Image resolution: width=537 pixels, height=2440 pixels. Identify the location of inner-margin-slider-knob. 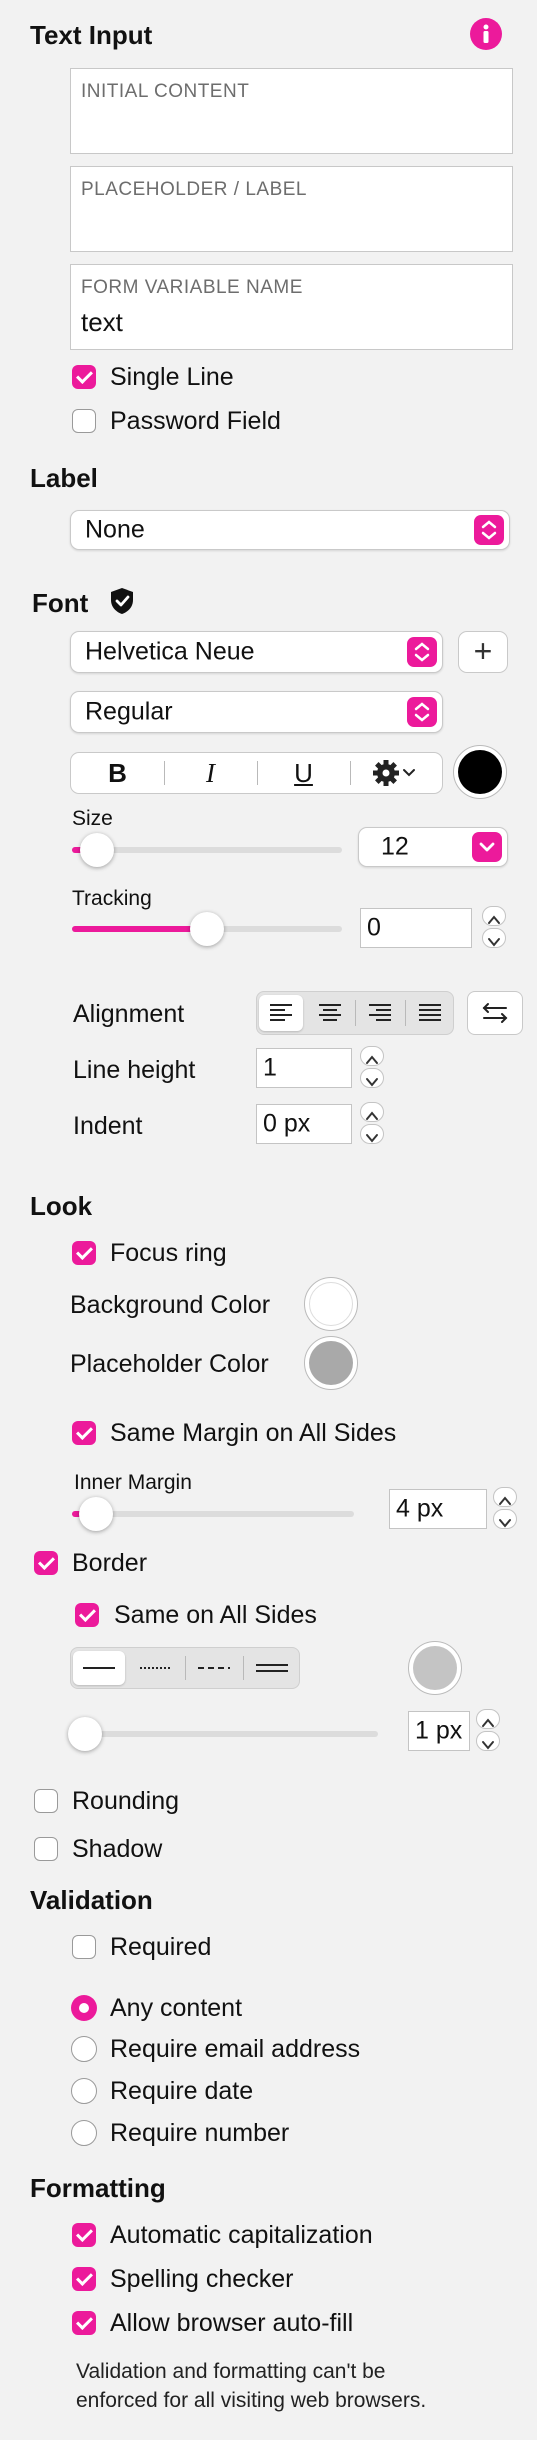
(96, 1514).